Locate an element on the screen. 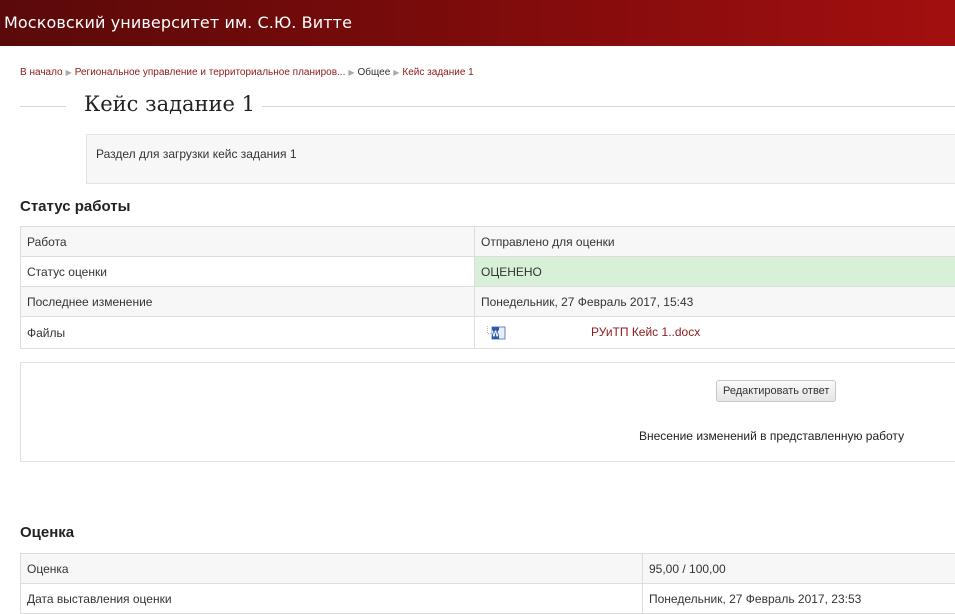 The width and height of the screenshot is (955, 614). status-label: Работа is located at coordinates (248, 242).